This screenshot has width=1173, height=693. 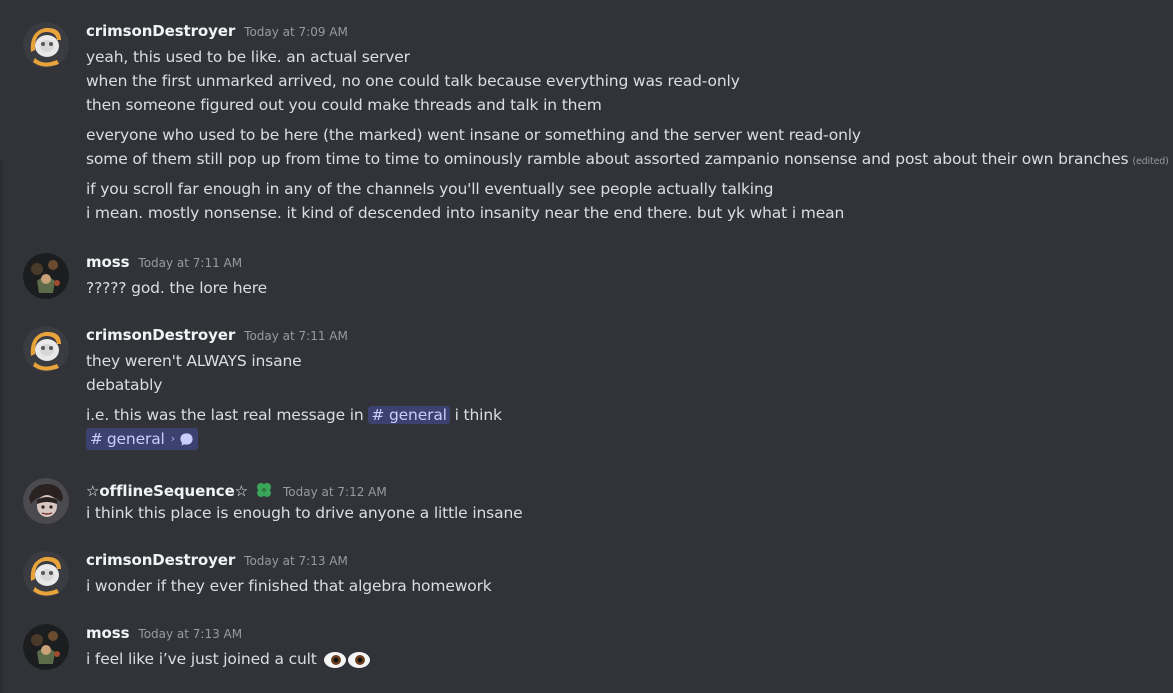 What do you see at coordinates (225, 415) in the screenshot?
I see `message-text: i.e. this was the last real message in` at bounding box center [225, 415].